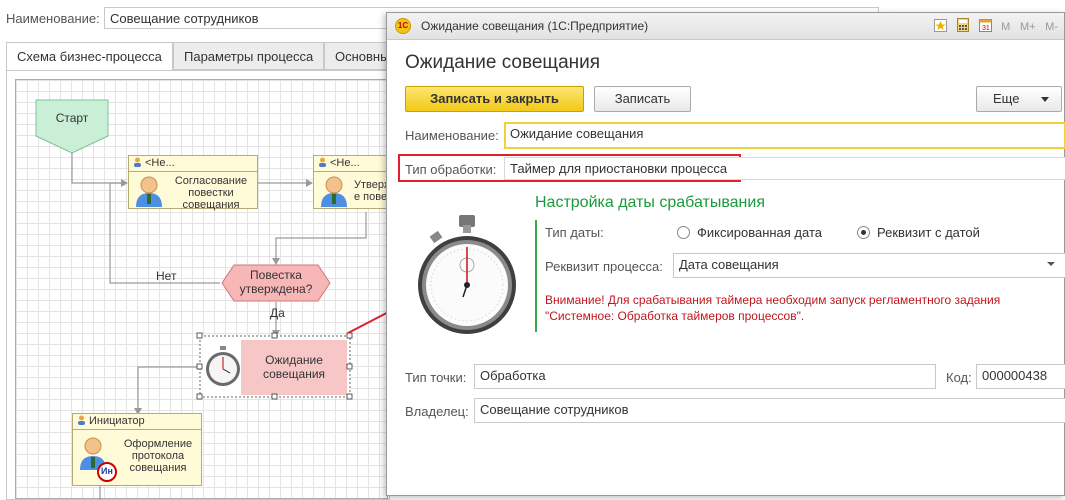 The height and width of the screenshot is (500, 1065). I want to click on dialog-name-label: Наименование:, so click(452, 135).